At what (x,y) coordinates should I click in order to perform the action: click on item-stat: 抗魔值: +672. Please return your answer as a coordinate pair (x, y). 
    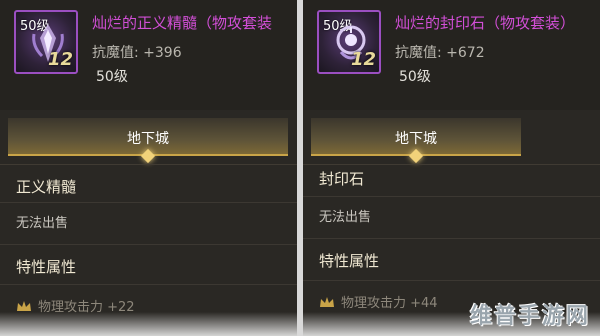
    Looking at the image, I should click on (440, 53).